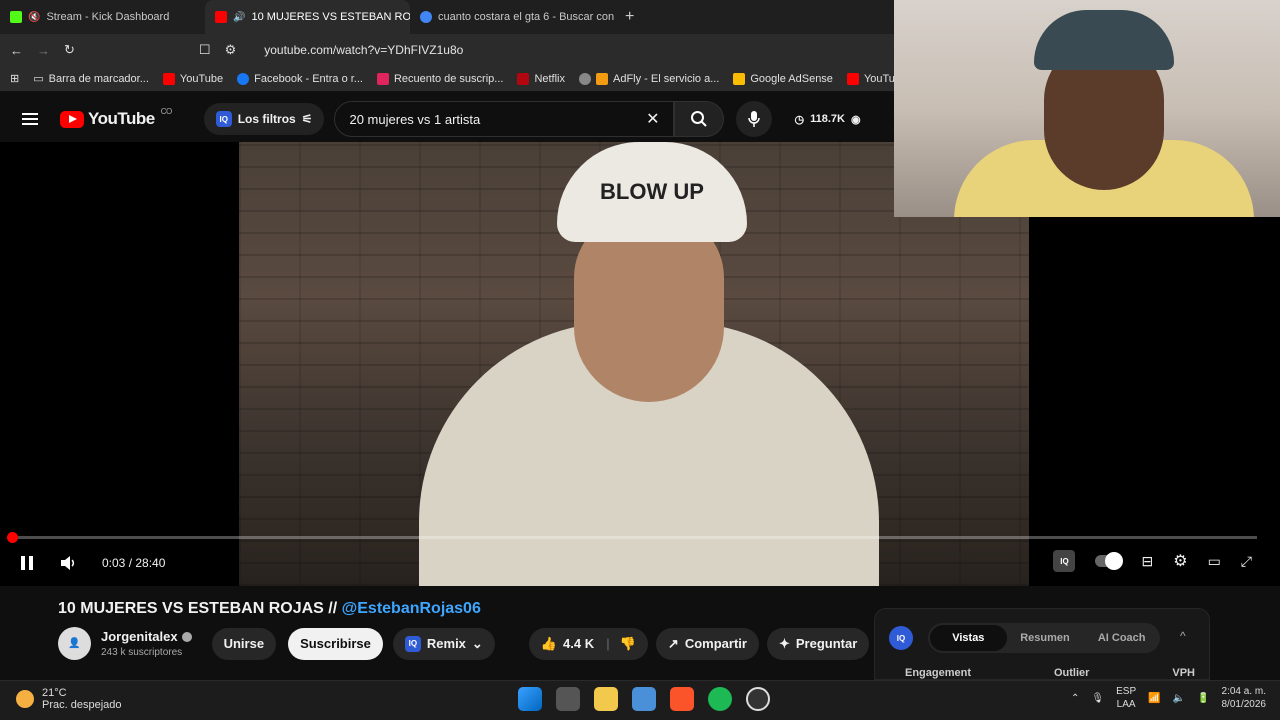 The width and height of the screenshot is (1280, 720). Describe the element at coordinates (640, 563) in the screenshot. I see `player-controls: 0:03 / 28:40 IQ ⊟ ⚙ ▭ ⤢` at that location.